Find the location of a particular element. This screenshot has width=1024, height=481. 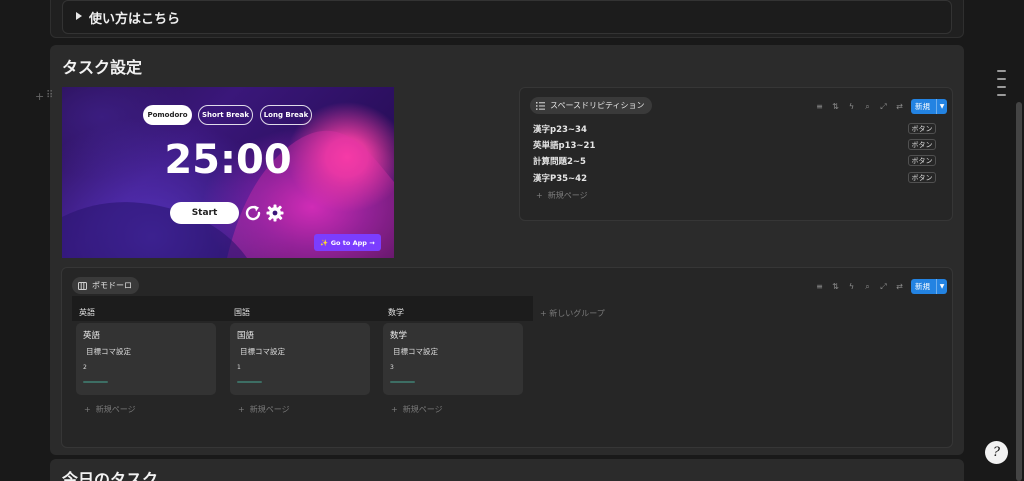

section-title: 今日のタスク is located at coordinates (110, 475).